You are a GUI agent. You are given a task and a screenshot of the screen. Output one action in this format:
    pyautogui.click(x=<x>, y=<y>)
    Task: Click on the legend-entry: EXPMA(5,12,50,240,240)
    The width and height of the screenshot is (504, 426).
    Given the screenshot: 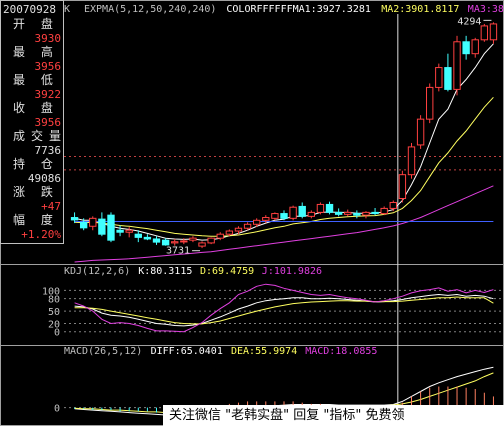 What is the action you would take?
    pyautogui.click(x=150, y=9)
    